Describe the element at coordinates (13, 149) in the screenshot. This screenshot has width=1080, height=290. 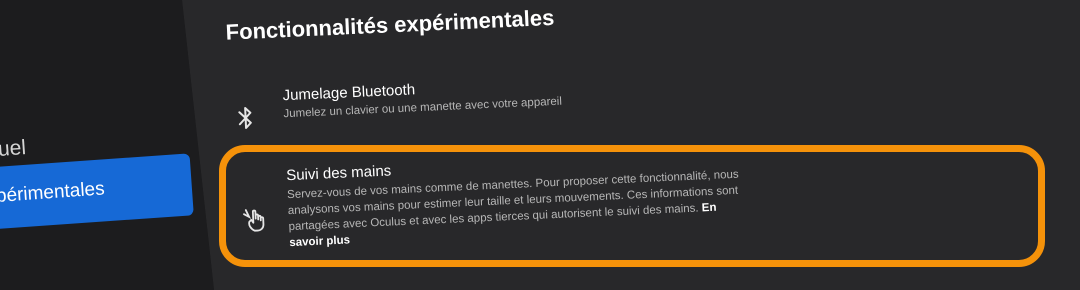
I see `sidebar-item-label: uel` at that location.